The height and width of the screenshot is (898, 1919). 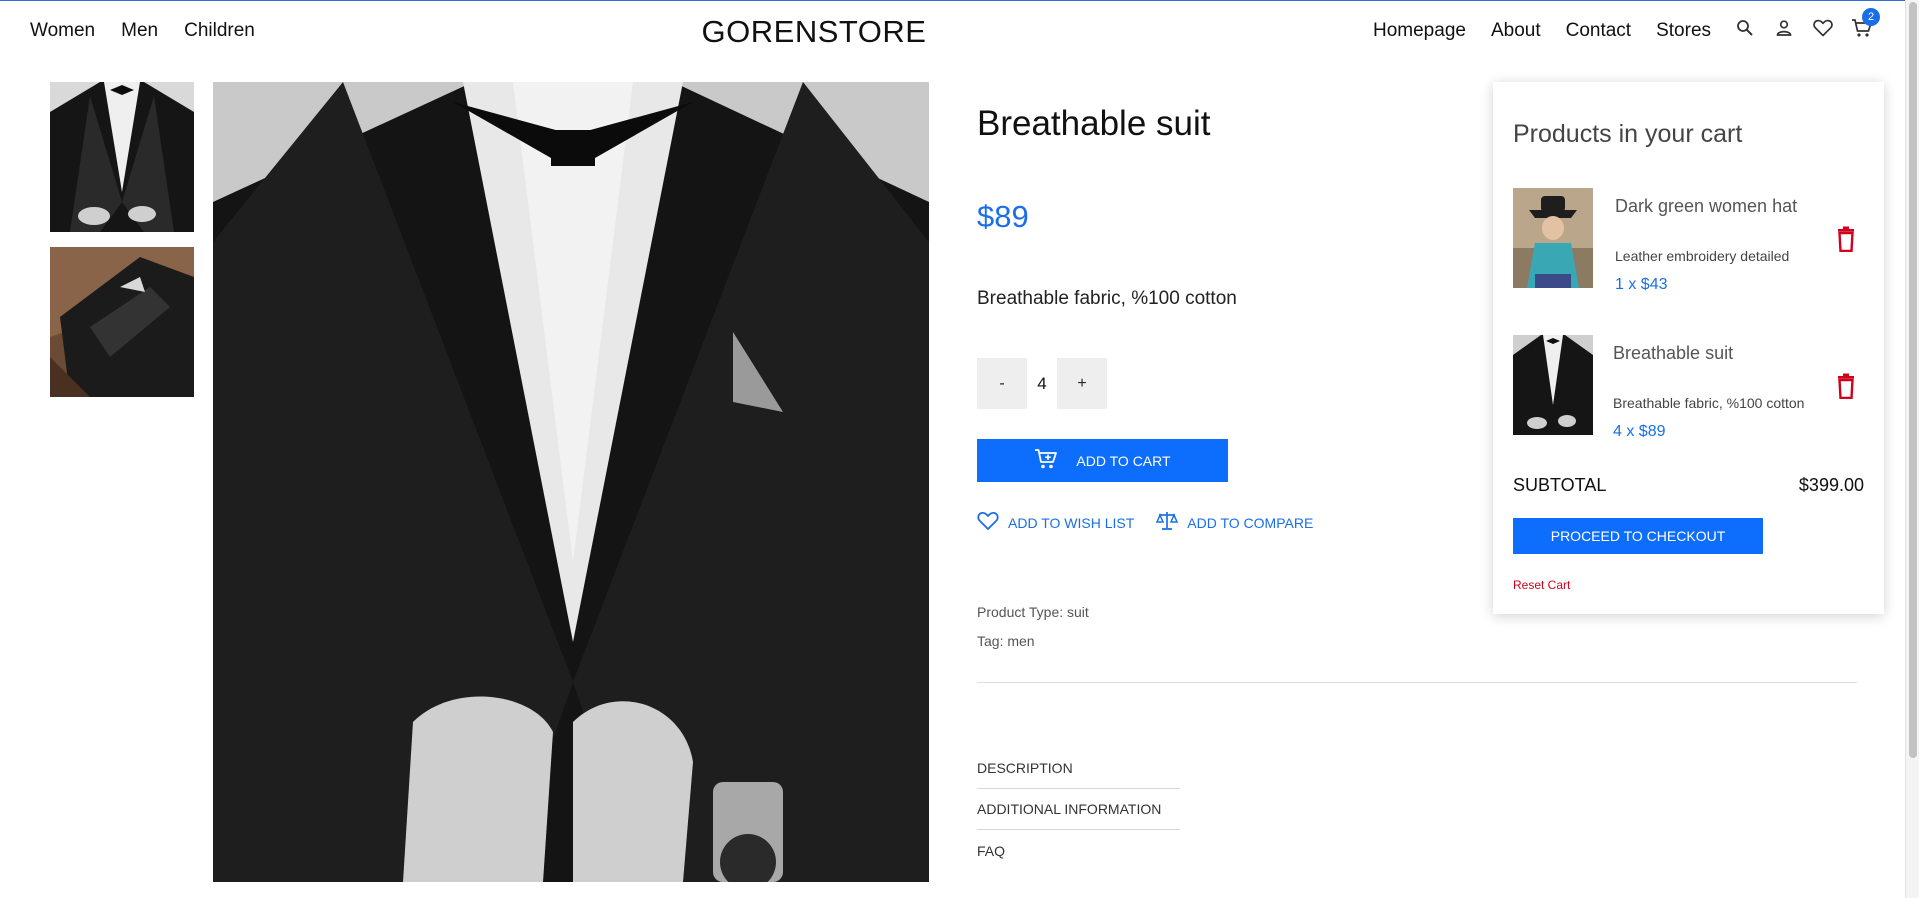 I want to click on cart-title: Products in your cart, so click(x=1628, y=134).